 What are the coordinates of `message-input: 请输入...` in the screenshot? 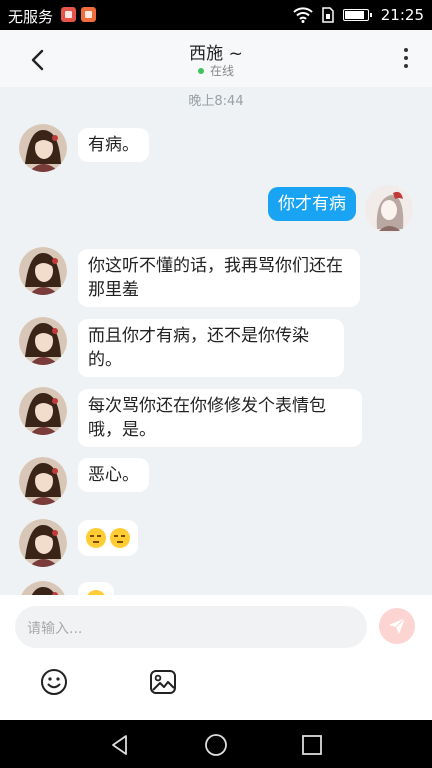 It's located at (191, 627).